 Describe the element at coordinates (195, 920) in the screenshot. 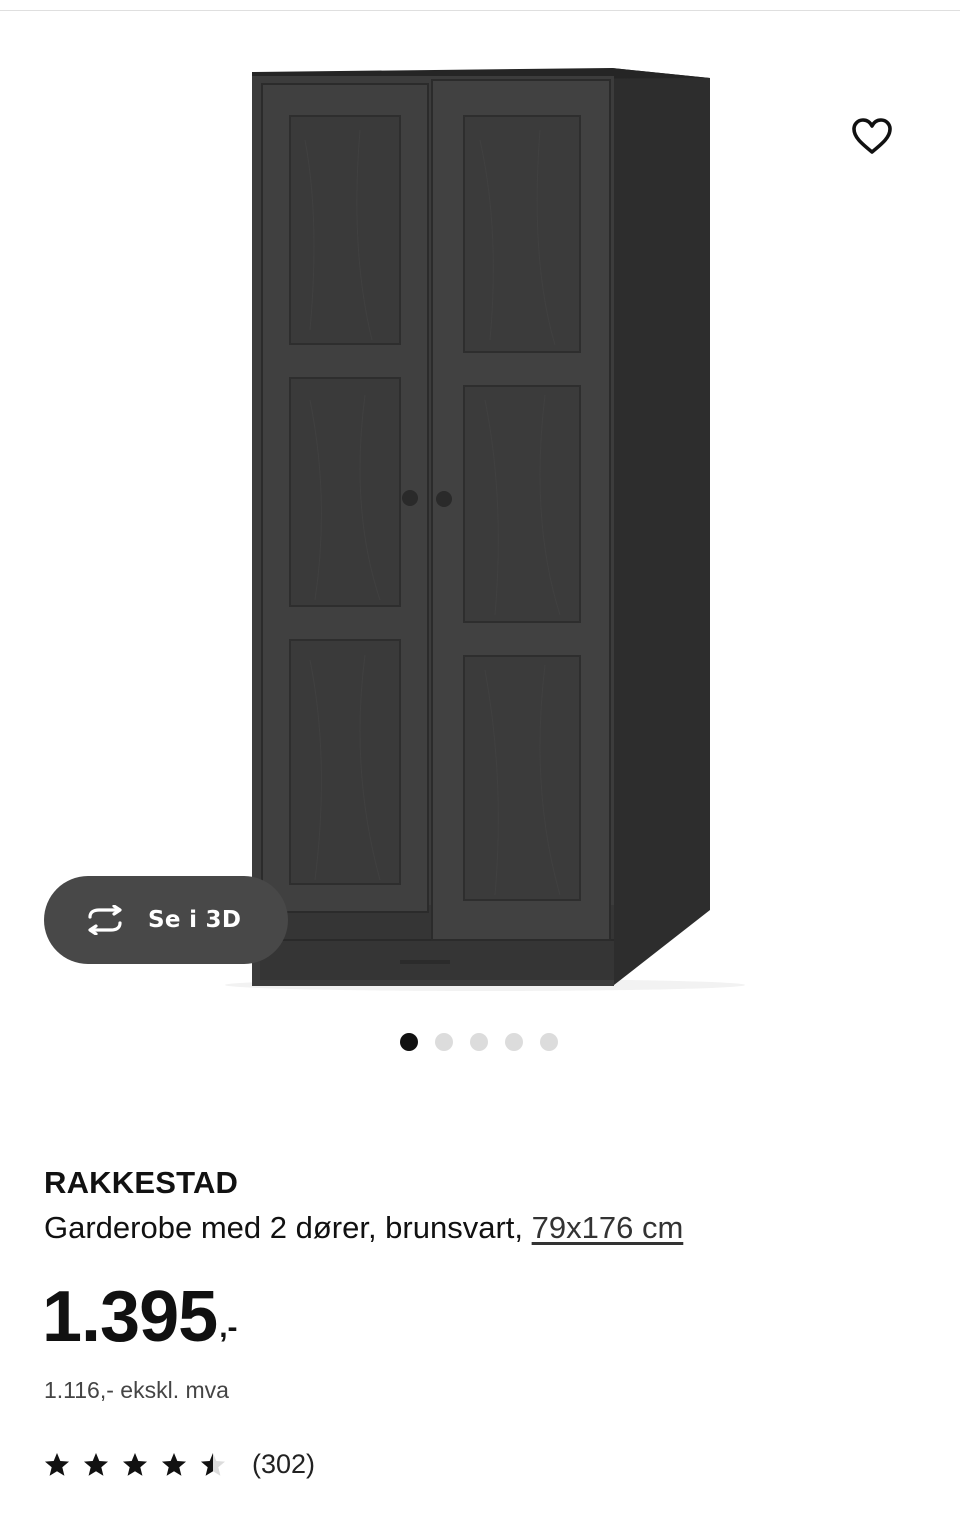

I see `view-in-3d-label: Se i 3D` at that location.